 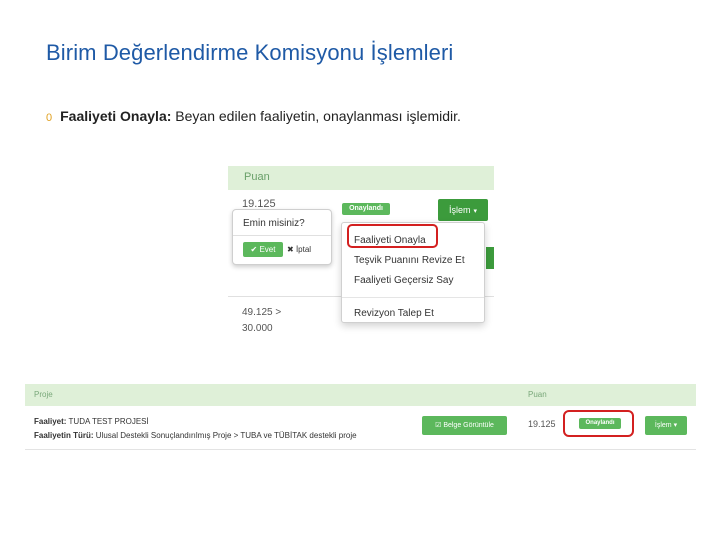 What do you see at coordinates (274, 223) in the screenshot?
I see `confirm-question: Emin misiniz?` at bounding box center [274, 223].